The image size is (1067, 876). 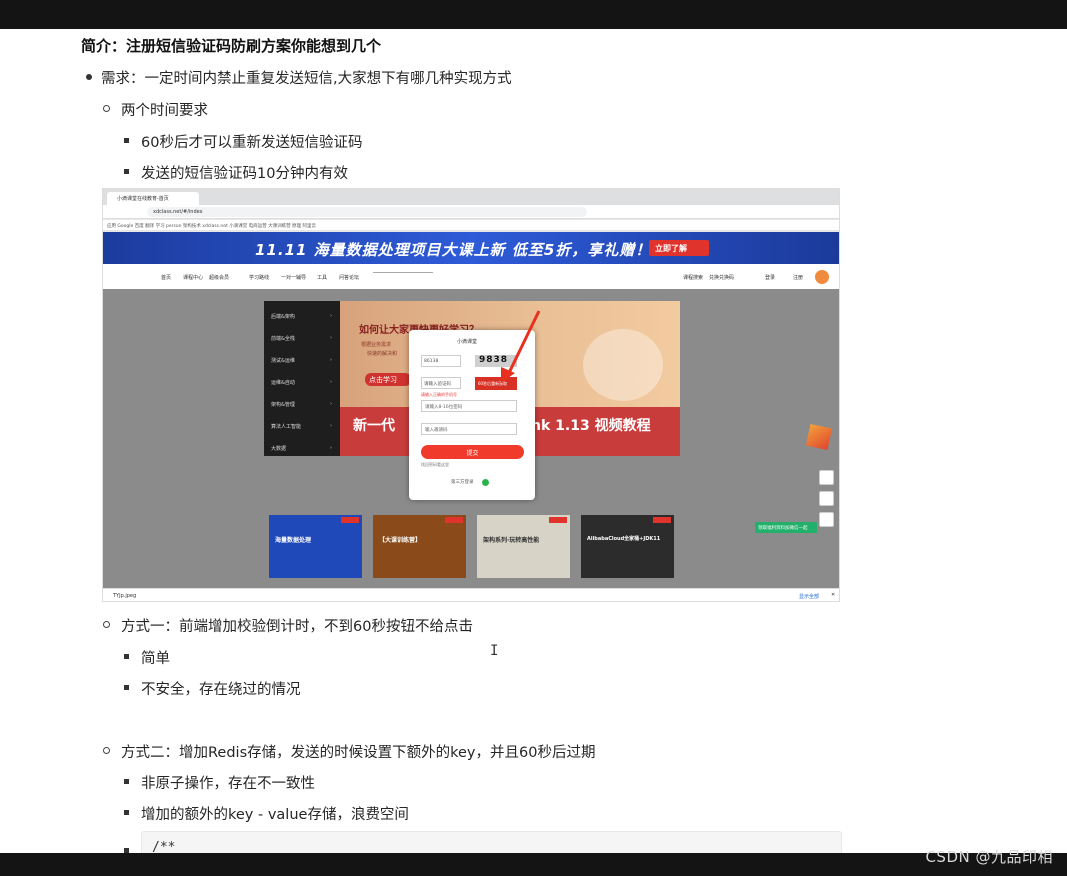 What do you see at coordinates (231, 46) in the screenshot?
I see `doc-title: 简介：注册短信验证码防刷方案你能想到几个` at bounding box center [231, 46].